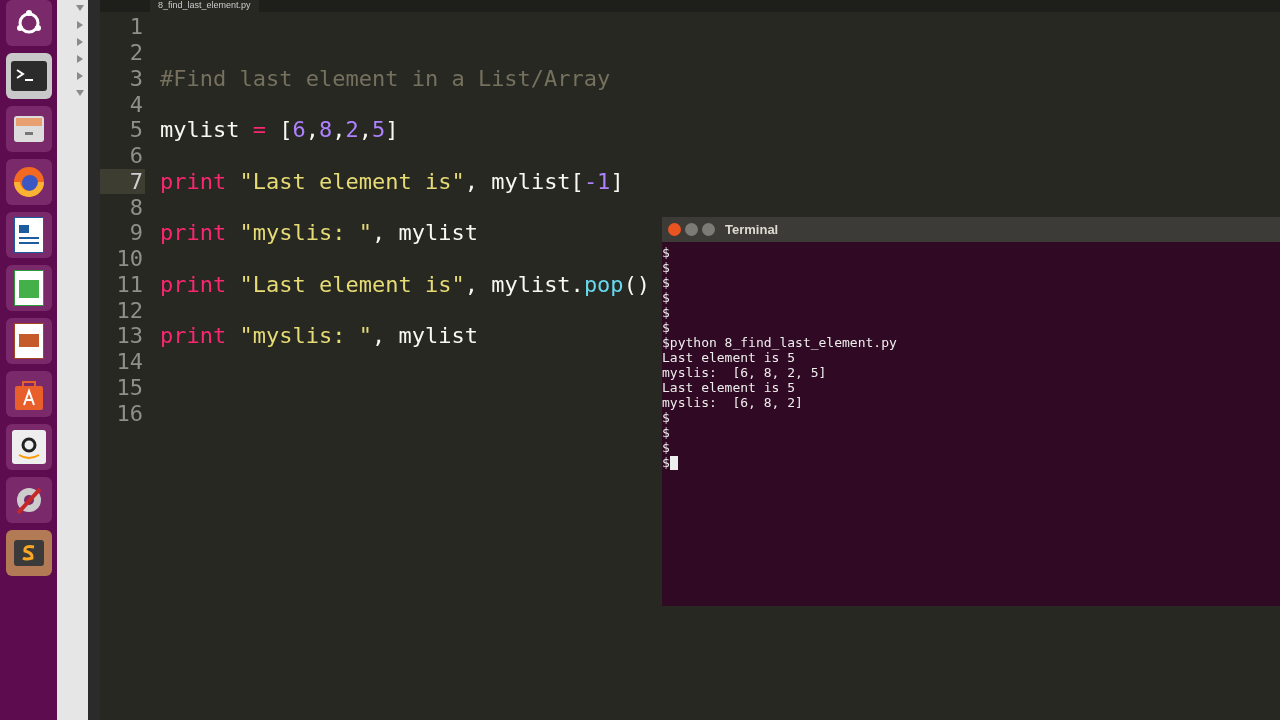 The width and height of the screenshot is (1280, 720). Describe the element at coordinates (392, 181) in the screenshot. I see `code-line: print "Last element is", mylist[-1]` at that location.